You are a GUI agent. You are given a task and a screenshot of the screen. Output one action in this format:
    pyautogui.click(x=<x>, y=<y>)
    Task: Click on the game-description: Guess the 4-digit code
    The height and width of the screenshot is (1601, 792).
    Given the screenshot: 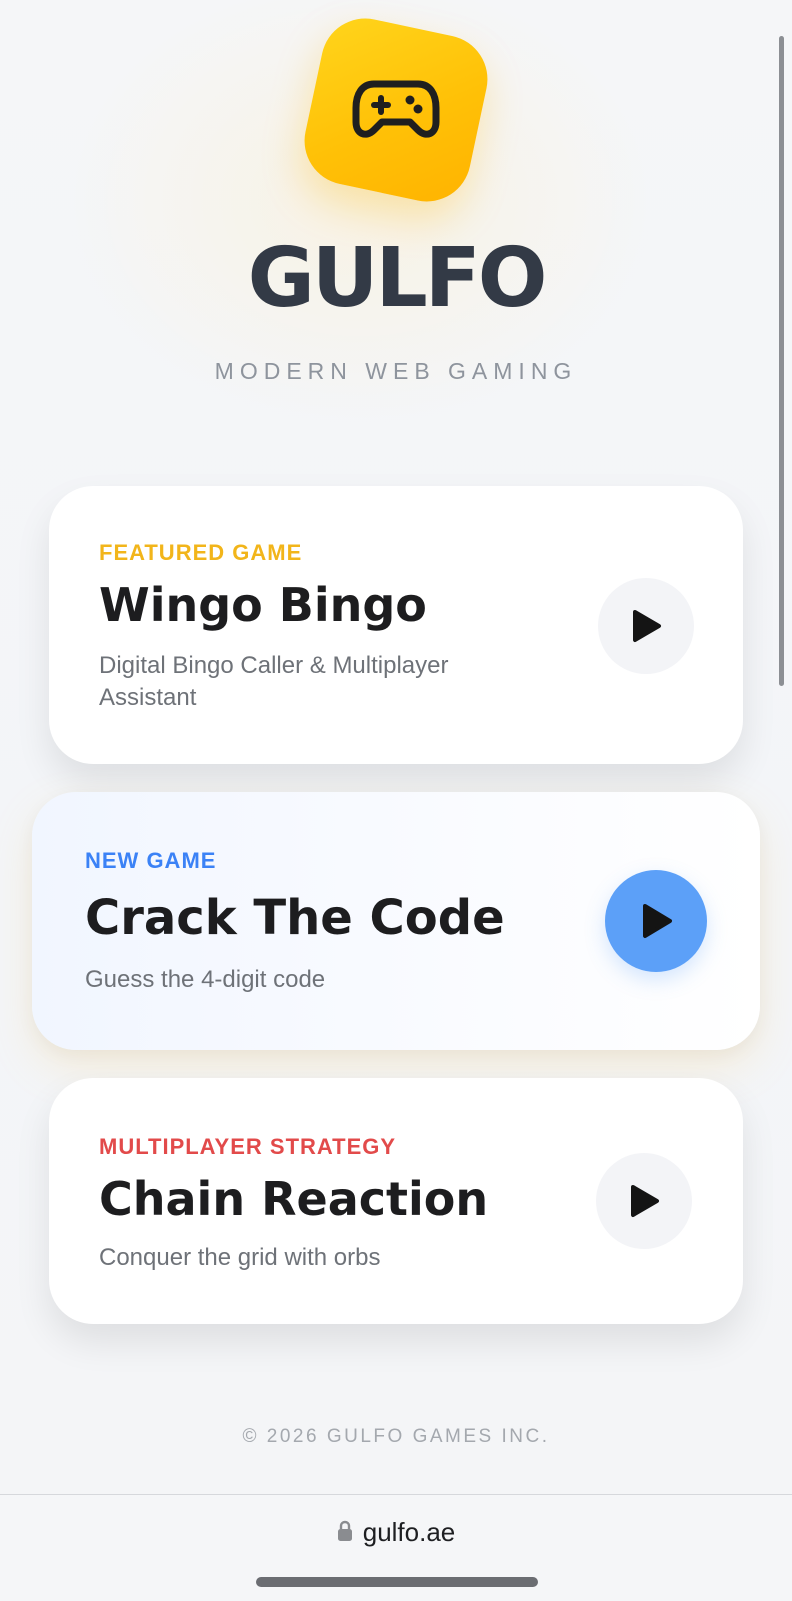 What is the action you would take?
    pyautogui.click(x=205, y=979)
    